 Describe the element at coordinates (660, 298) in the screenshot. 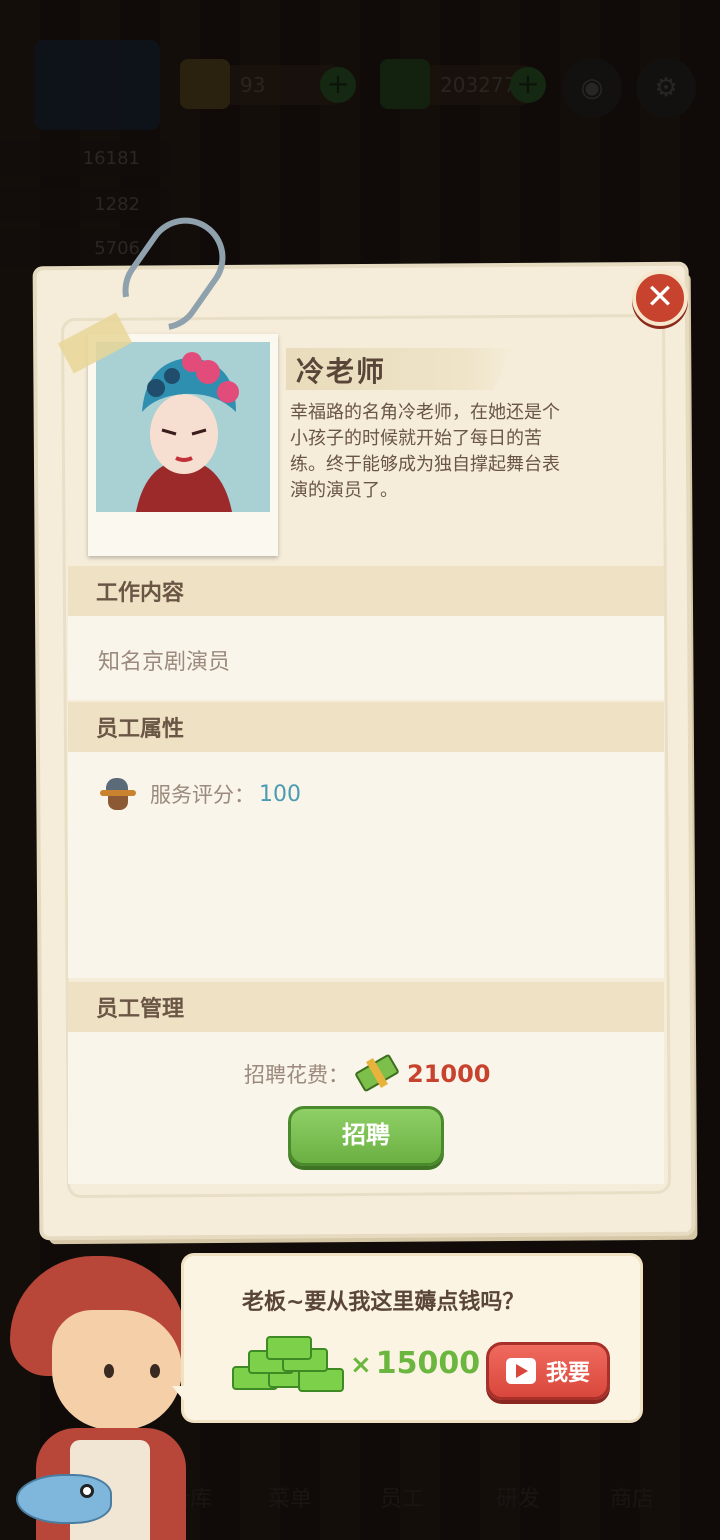

I see `close-button: ✕` at that location.